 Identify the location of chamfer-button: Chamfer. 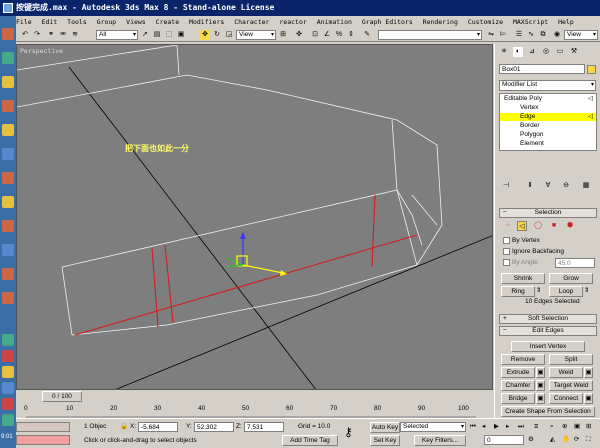
(518, 385).